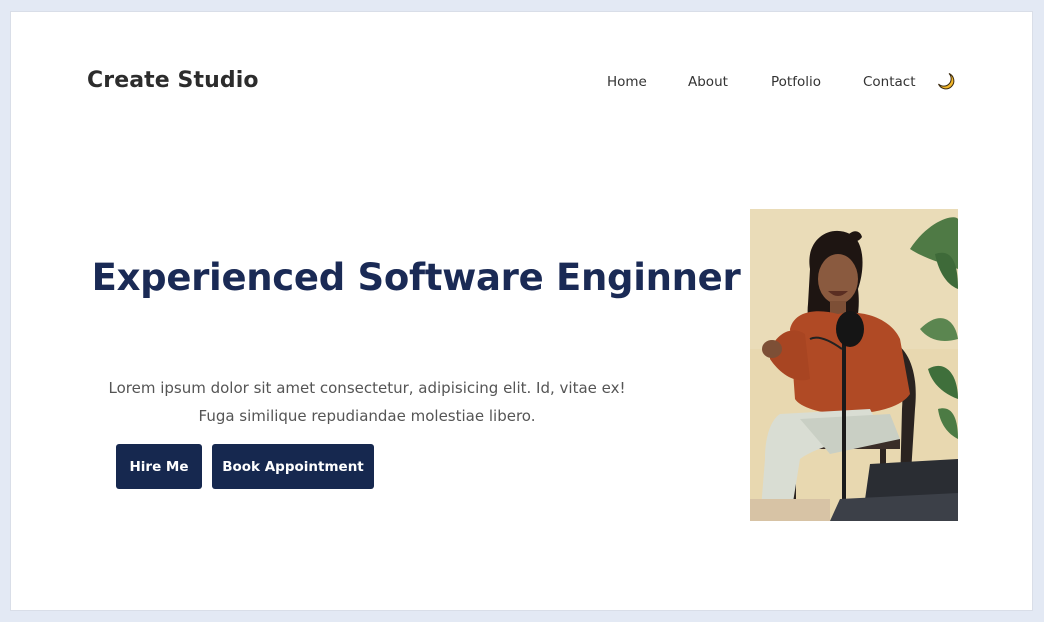 The width and height of the screenshot is (1044, 622). What do you see at coordinates (946, 81) in the screenshot?
I see `moon-icon` at bounding box center [946, 81].